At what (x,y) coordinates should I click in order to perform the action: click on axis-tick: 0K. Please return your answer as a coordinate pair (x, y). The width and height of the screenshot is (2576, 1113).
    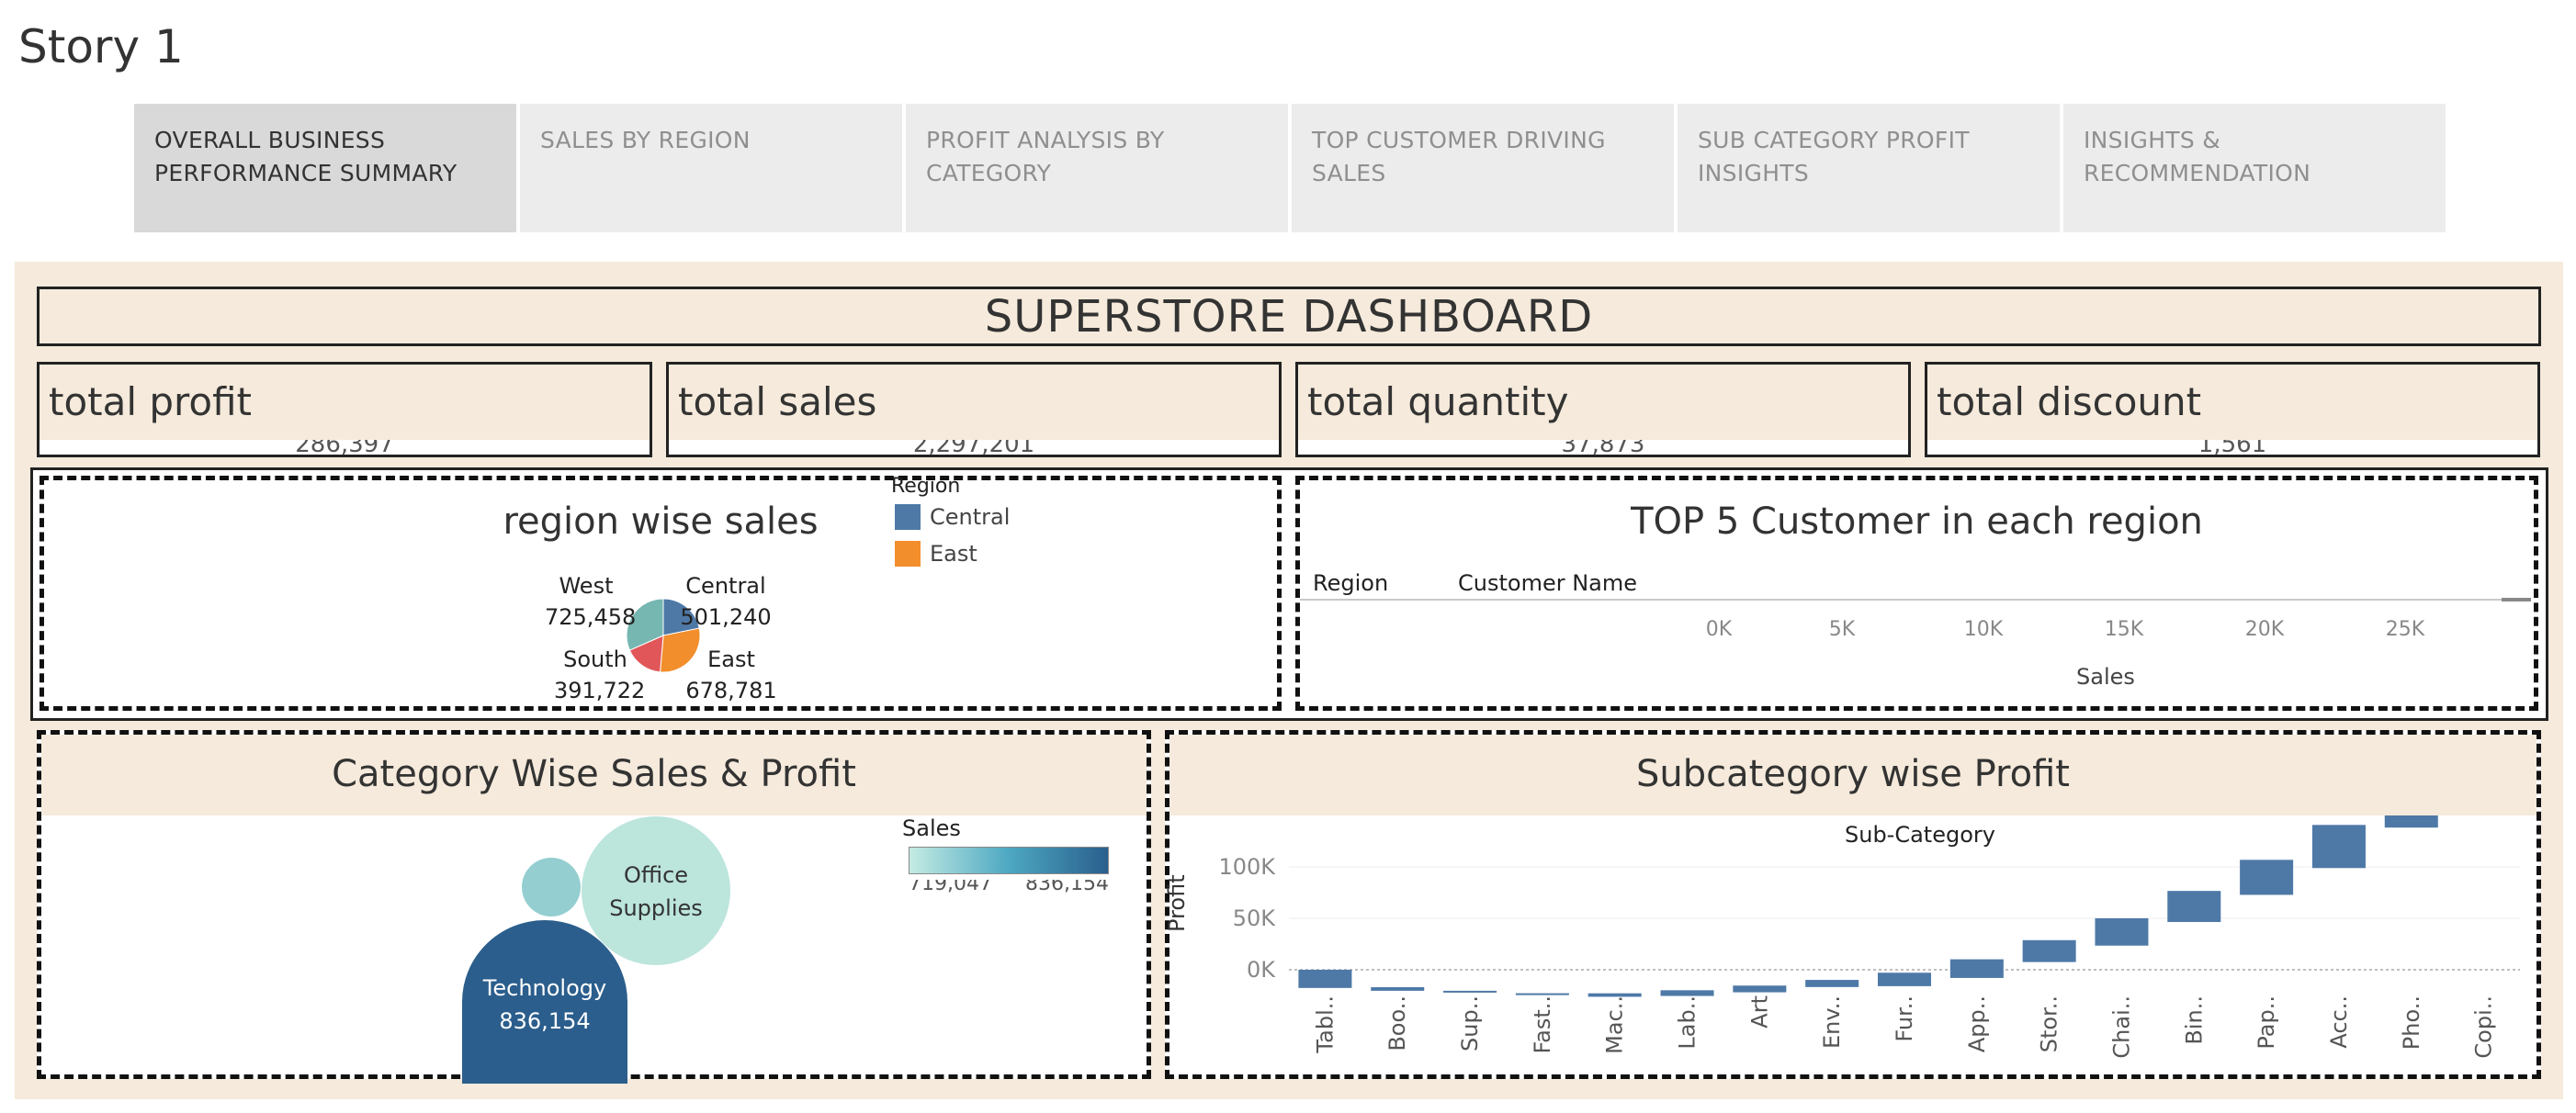
    Looking at the image, I should click on (1719, 630).